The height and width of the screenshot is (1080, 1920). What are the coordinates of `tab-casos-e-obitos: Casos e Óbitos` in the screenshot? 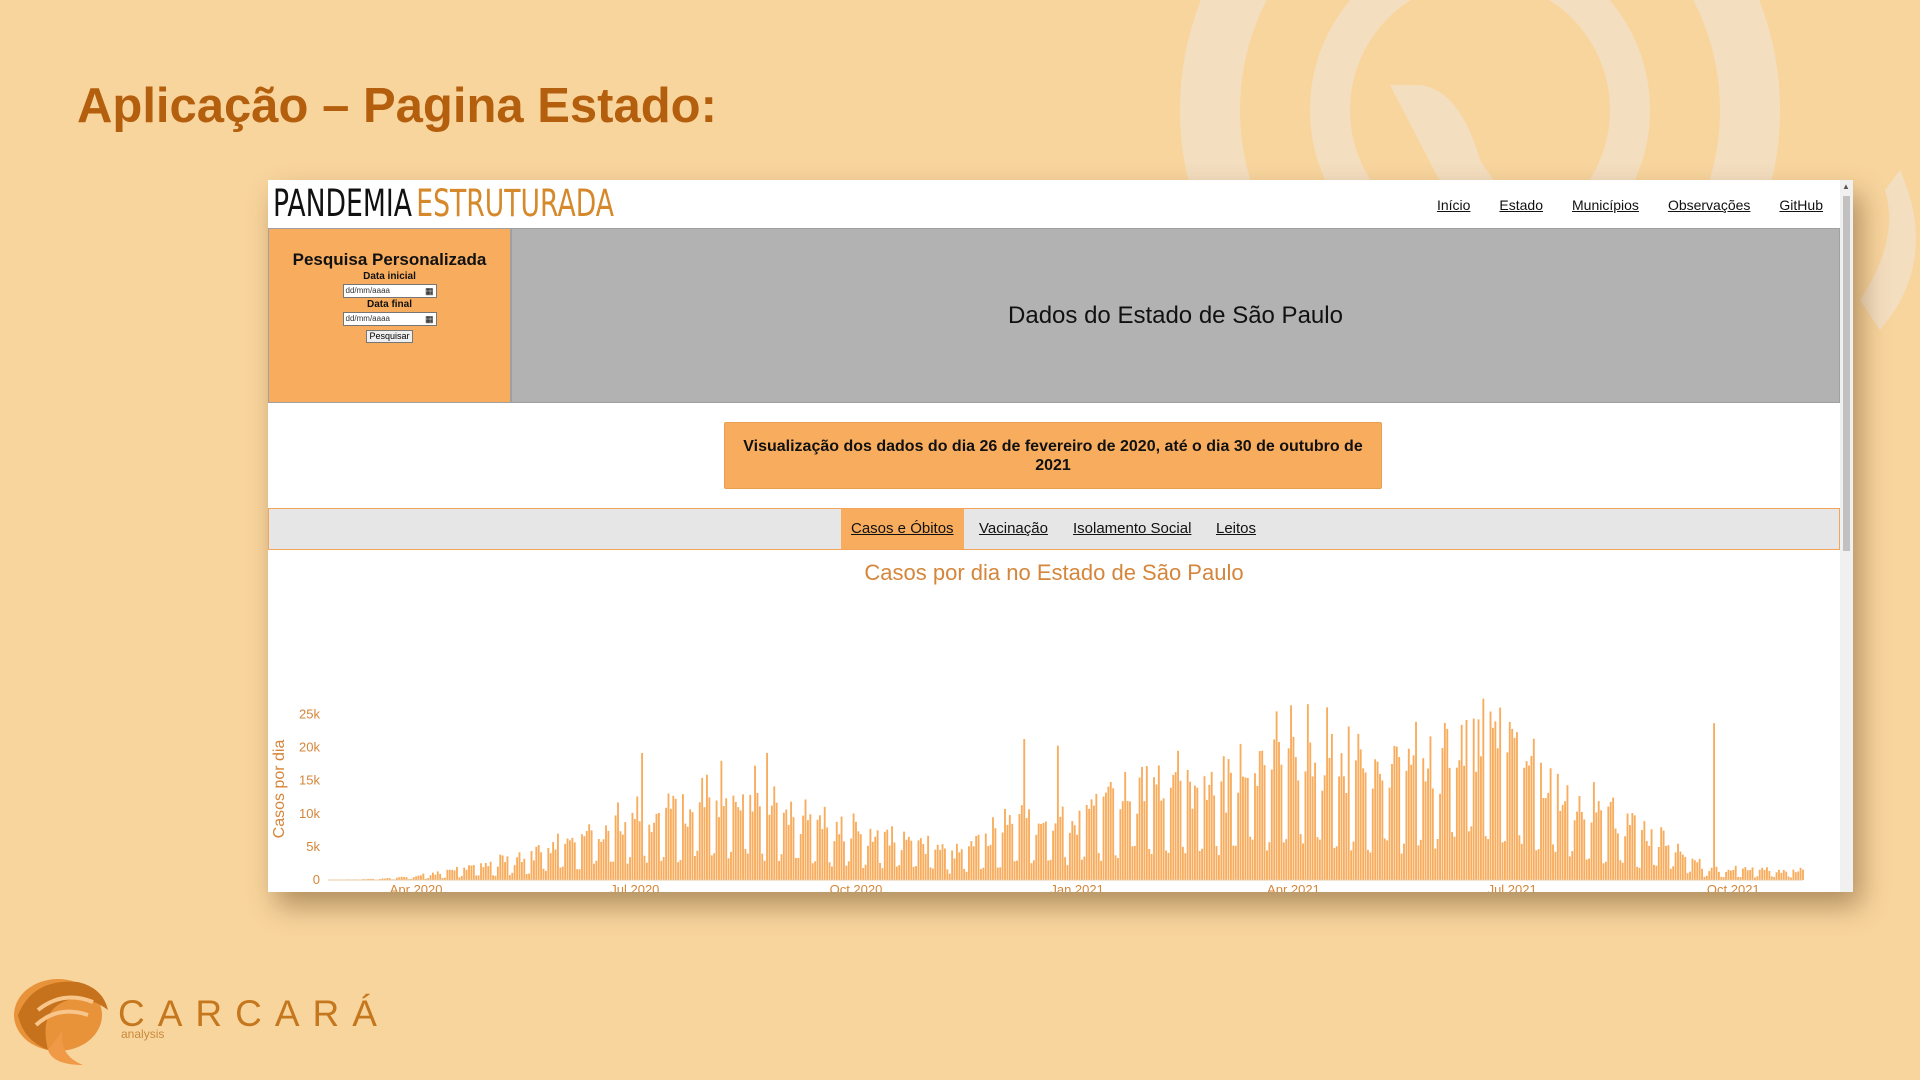 It's located at (902, 529).